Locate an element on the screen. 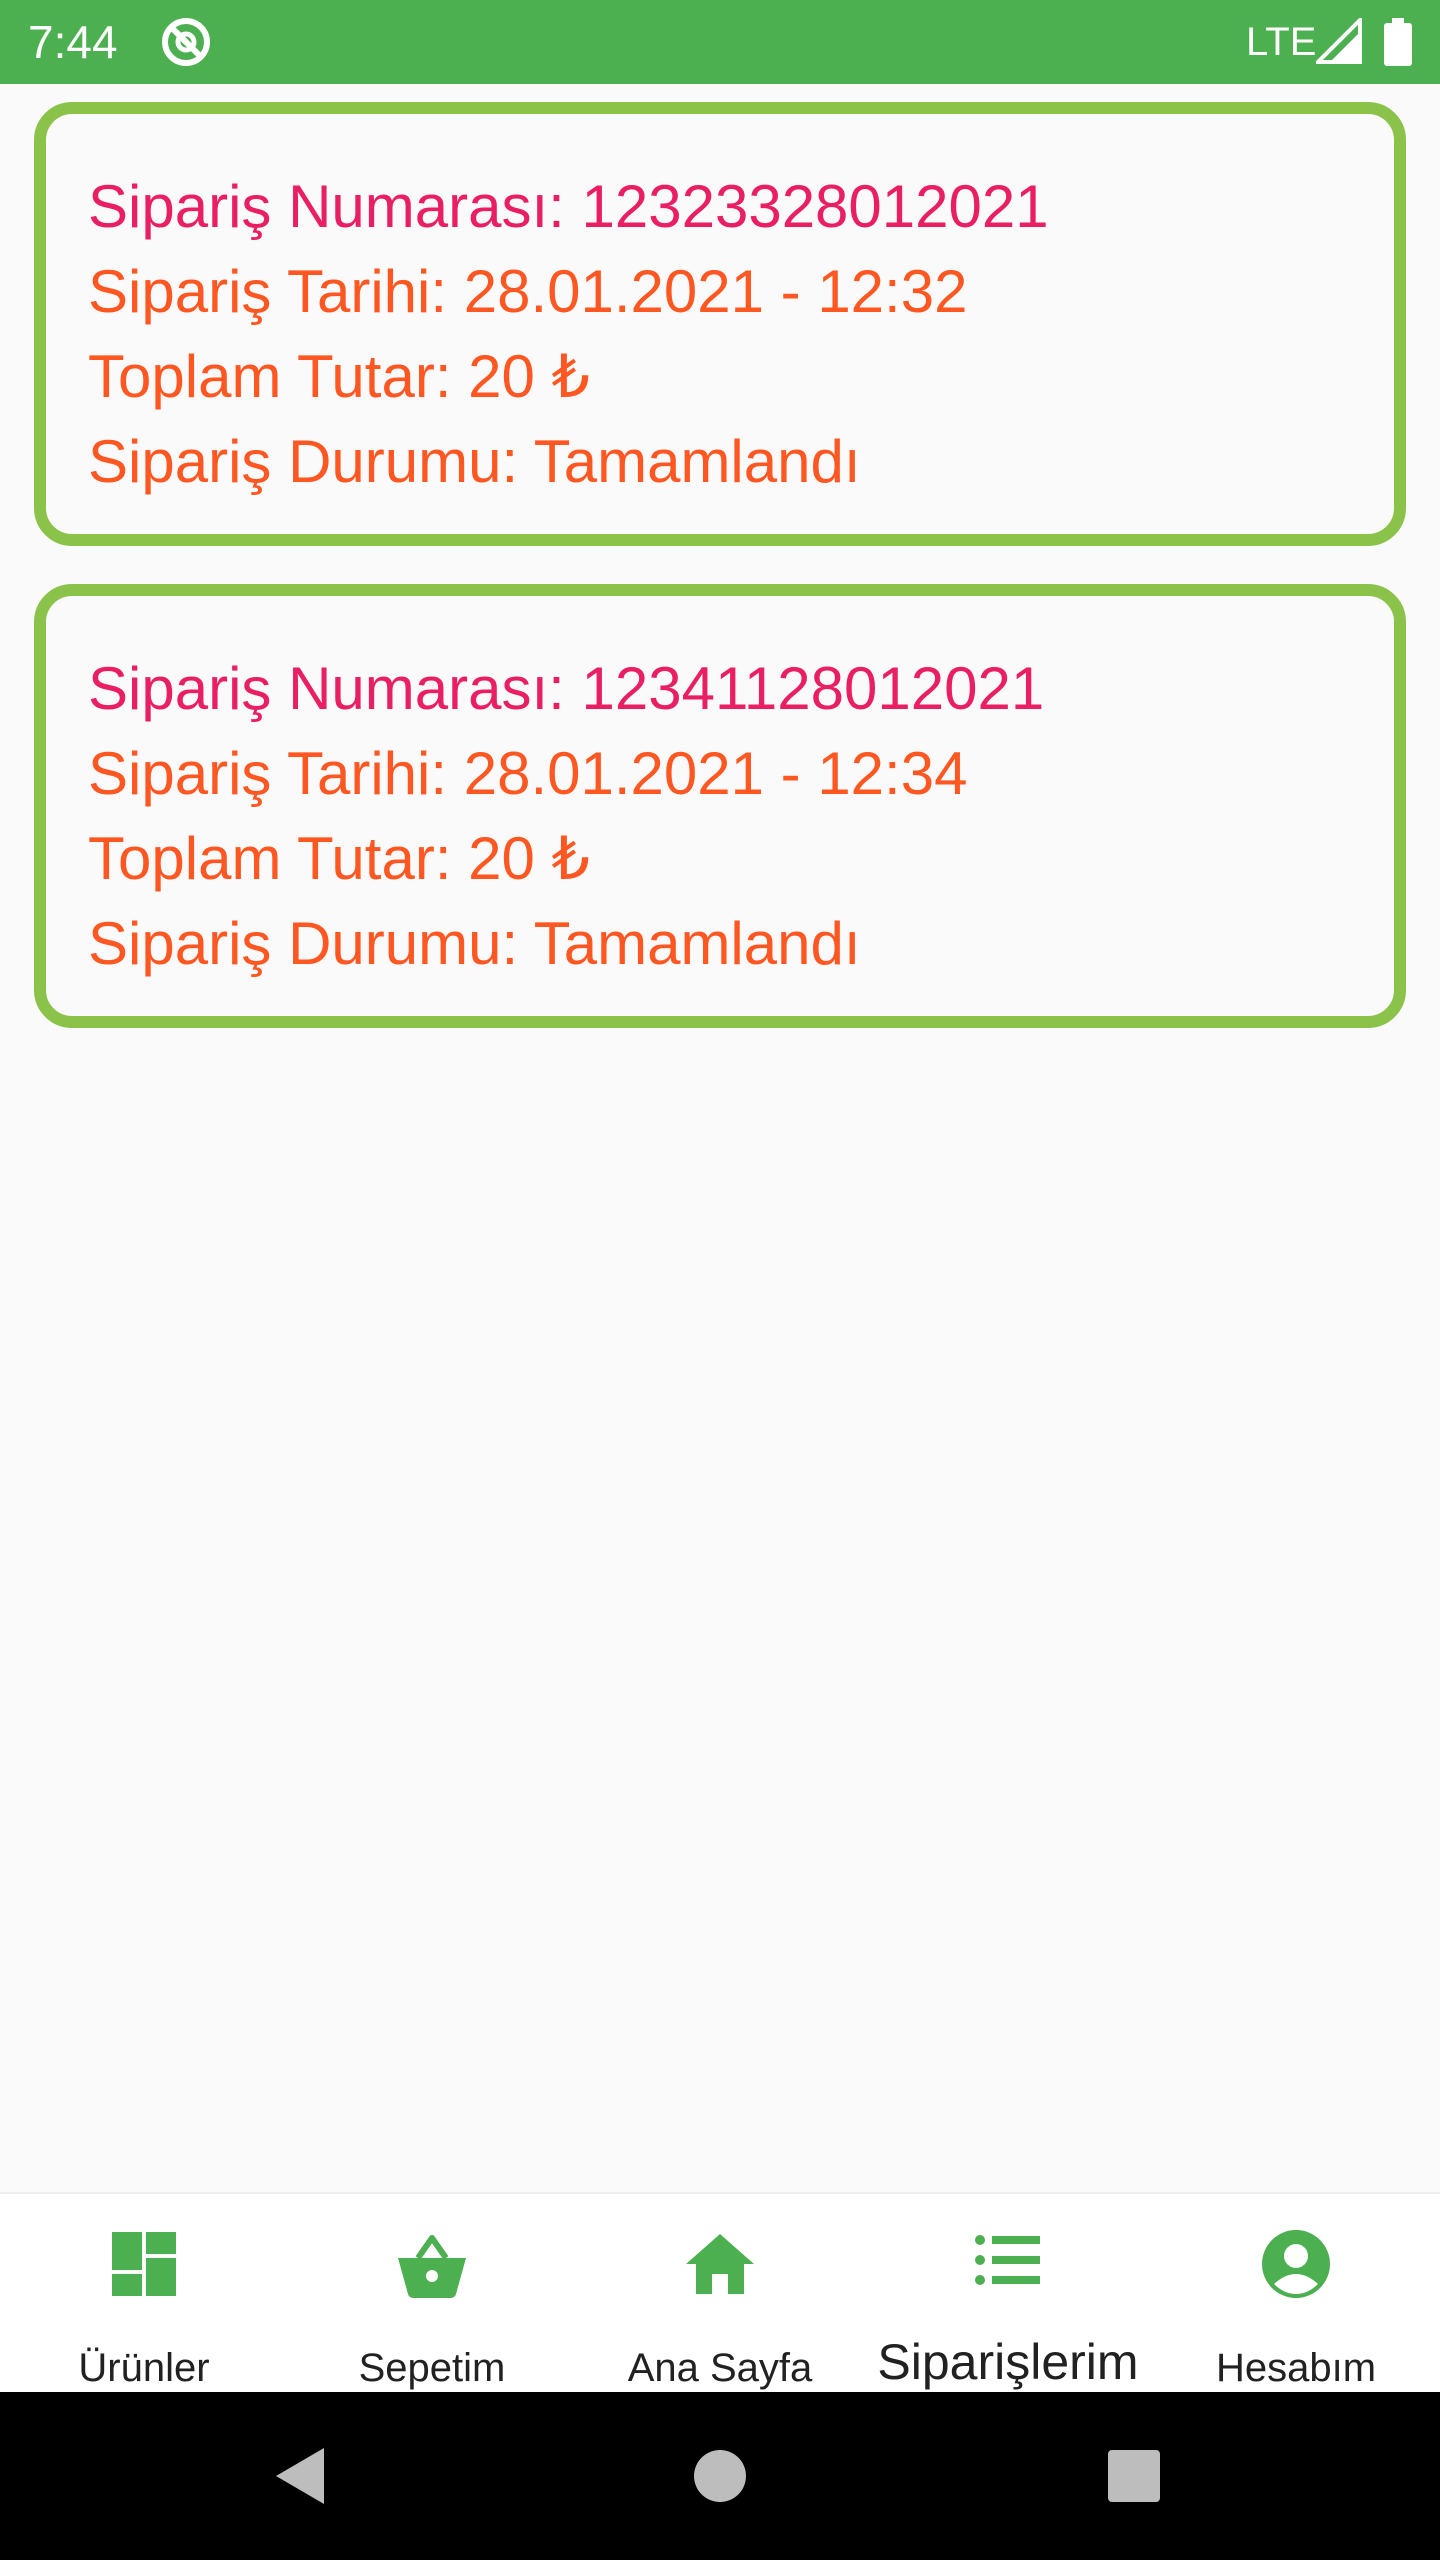  basket-icon is located at coordinates (432, 2266).